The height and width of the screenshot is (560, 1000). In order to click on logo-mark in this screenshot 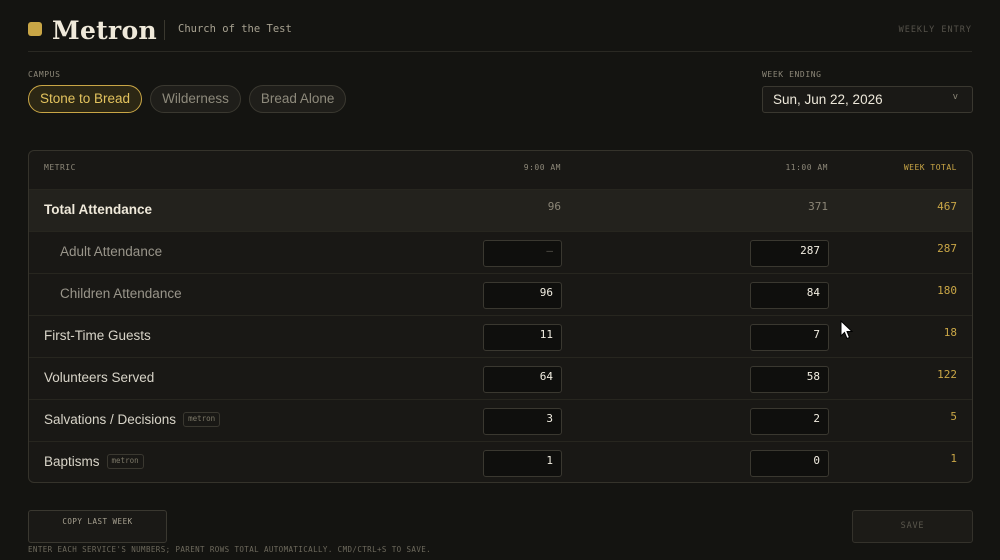, I will do `click(35, 29)`.